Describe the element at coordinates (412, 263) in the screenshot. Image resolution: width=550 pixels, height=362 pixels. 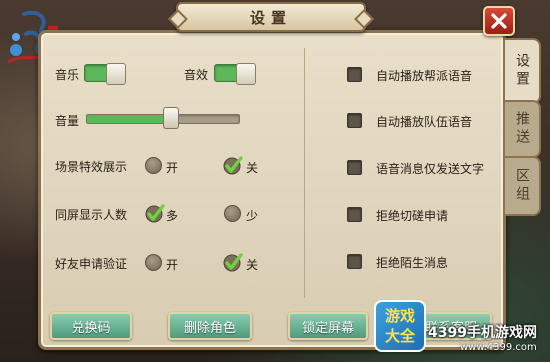
I see `reject-stranger-label: 拒绝陌生消息` at that location.